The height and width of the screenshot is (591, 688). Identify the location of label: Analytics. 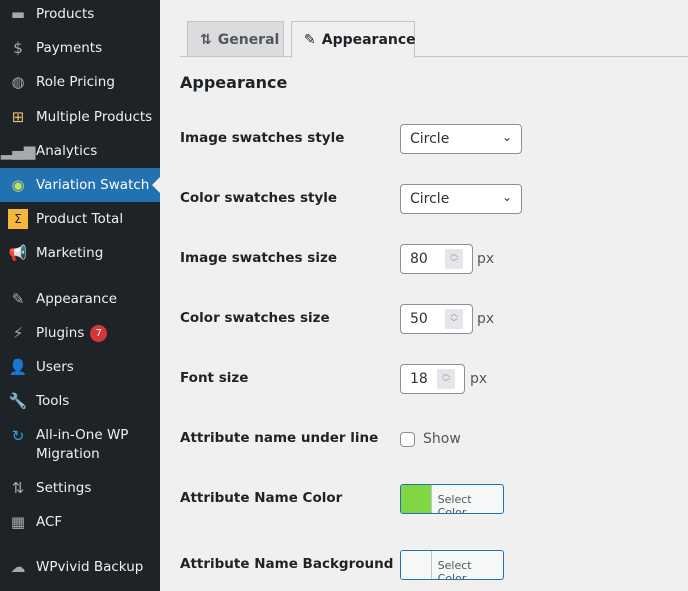
(67, 151).